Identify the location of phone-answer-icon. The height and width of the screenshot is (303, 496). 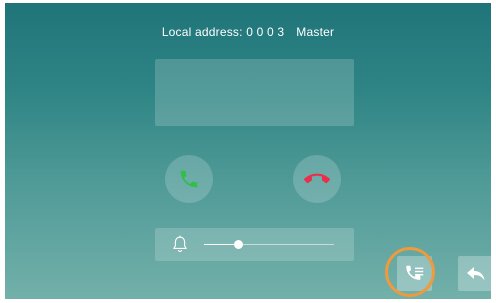
(189, 179).